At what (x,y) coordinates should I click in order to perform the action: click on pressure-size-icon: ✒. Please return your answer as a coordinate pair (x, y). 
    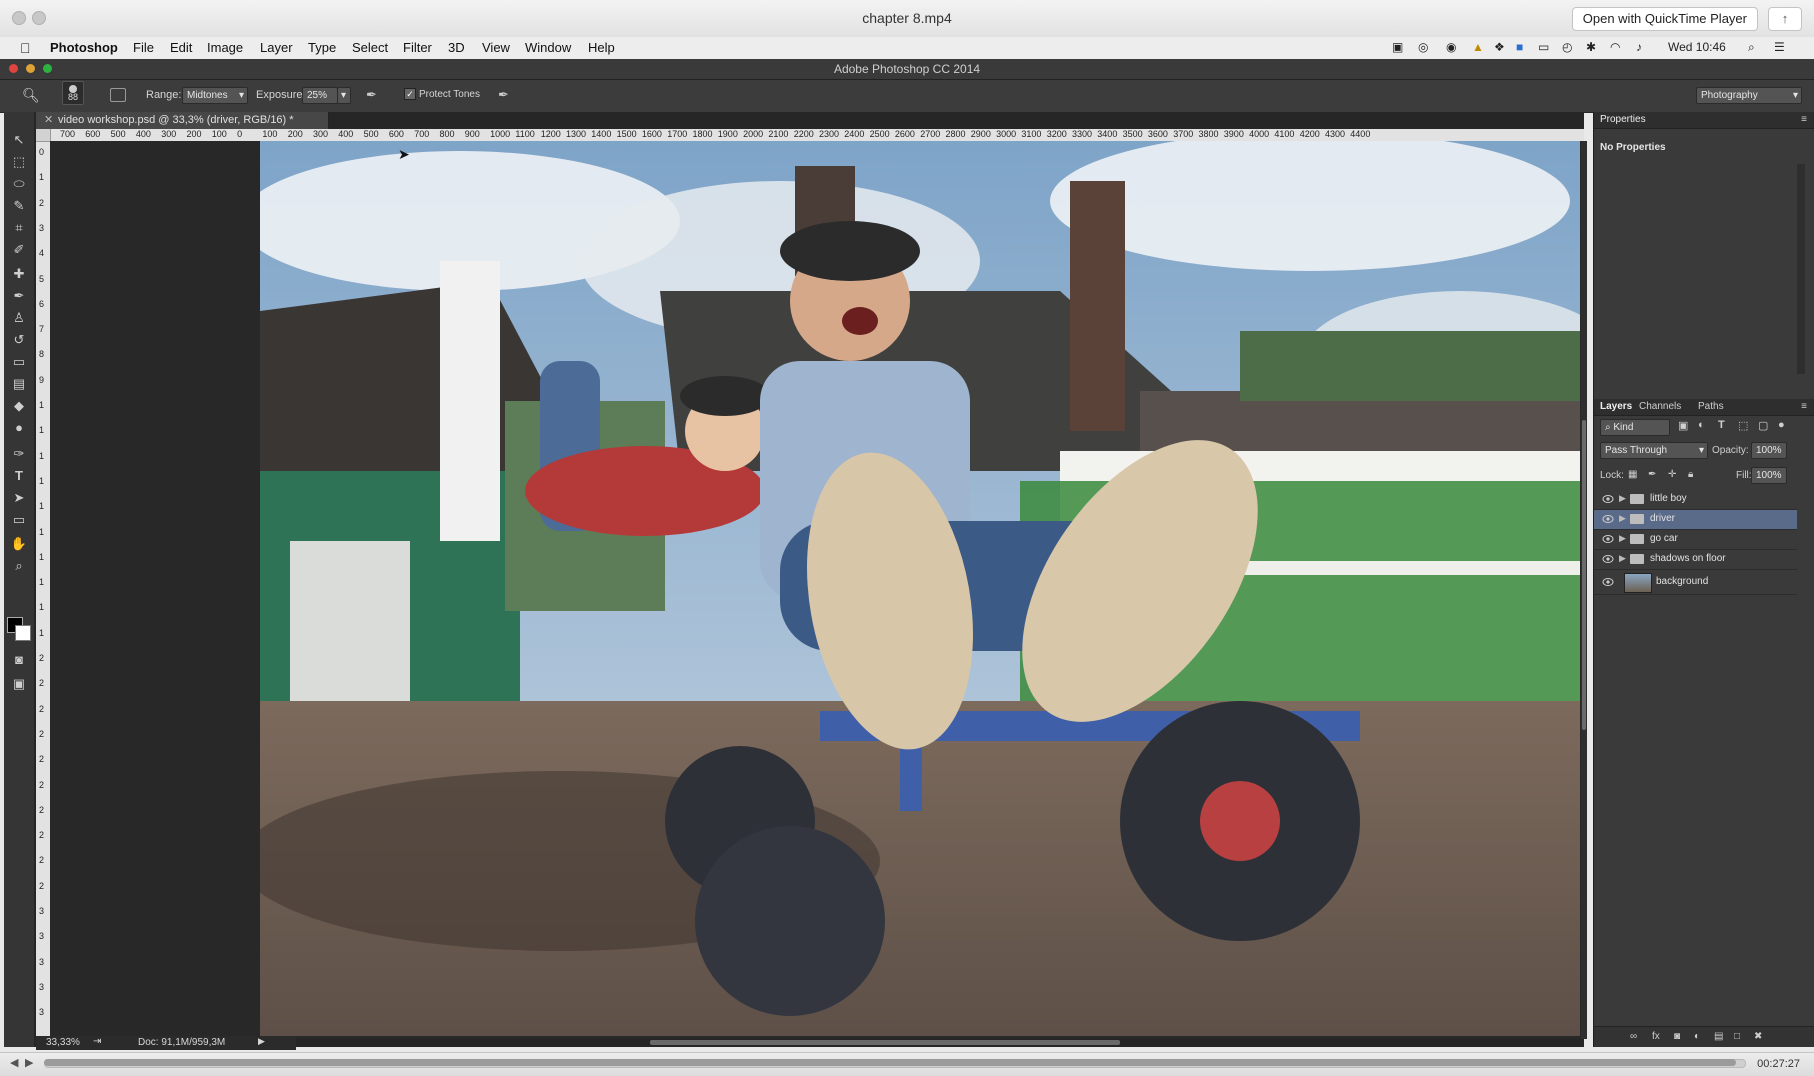
    Looking at the image, I should click on (503, 95).